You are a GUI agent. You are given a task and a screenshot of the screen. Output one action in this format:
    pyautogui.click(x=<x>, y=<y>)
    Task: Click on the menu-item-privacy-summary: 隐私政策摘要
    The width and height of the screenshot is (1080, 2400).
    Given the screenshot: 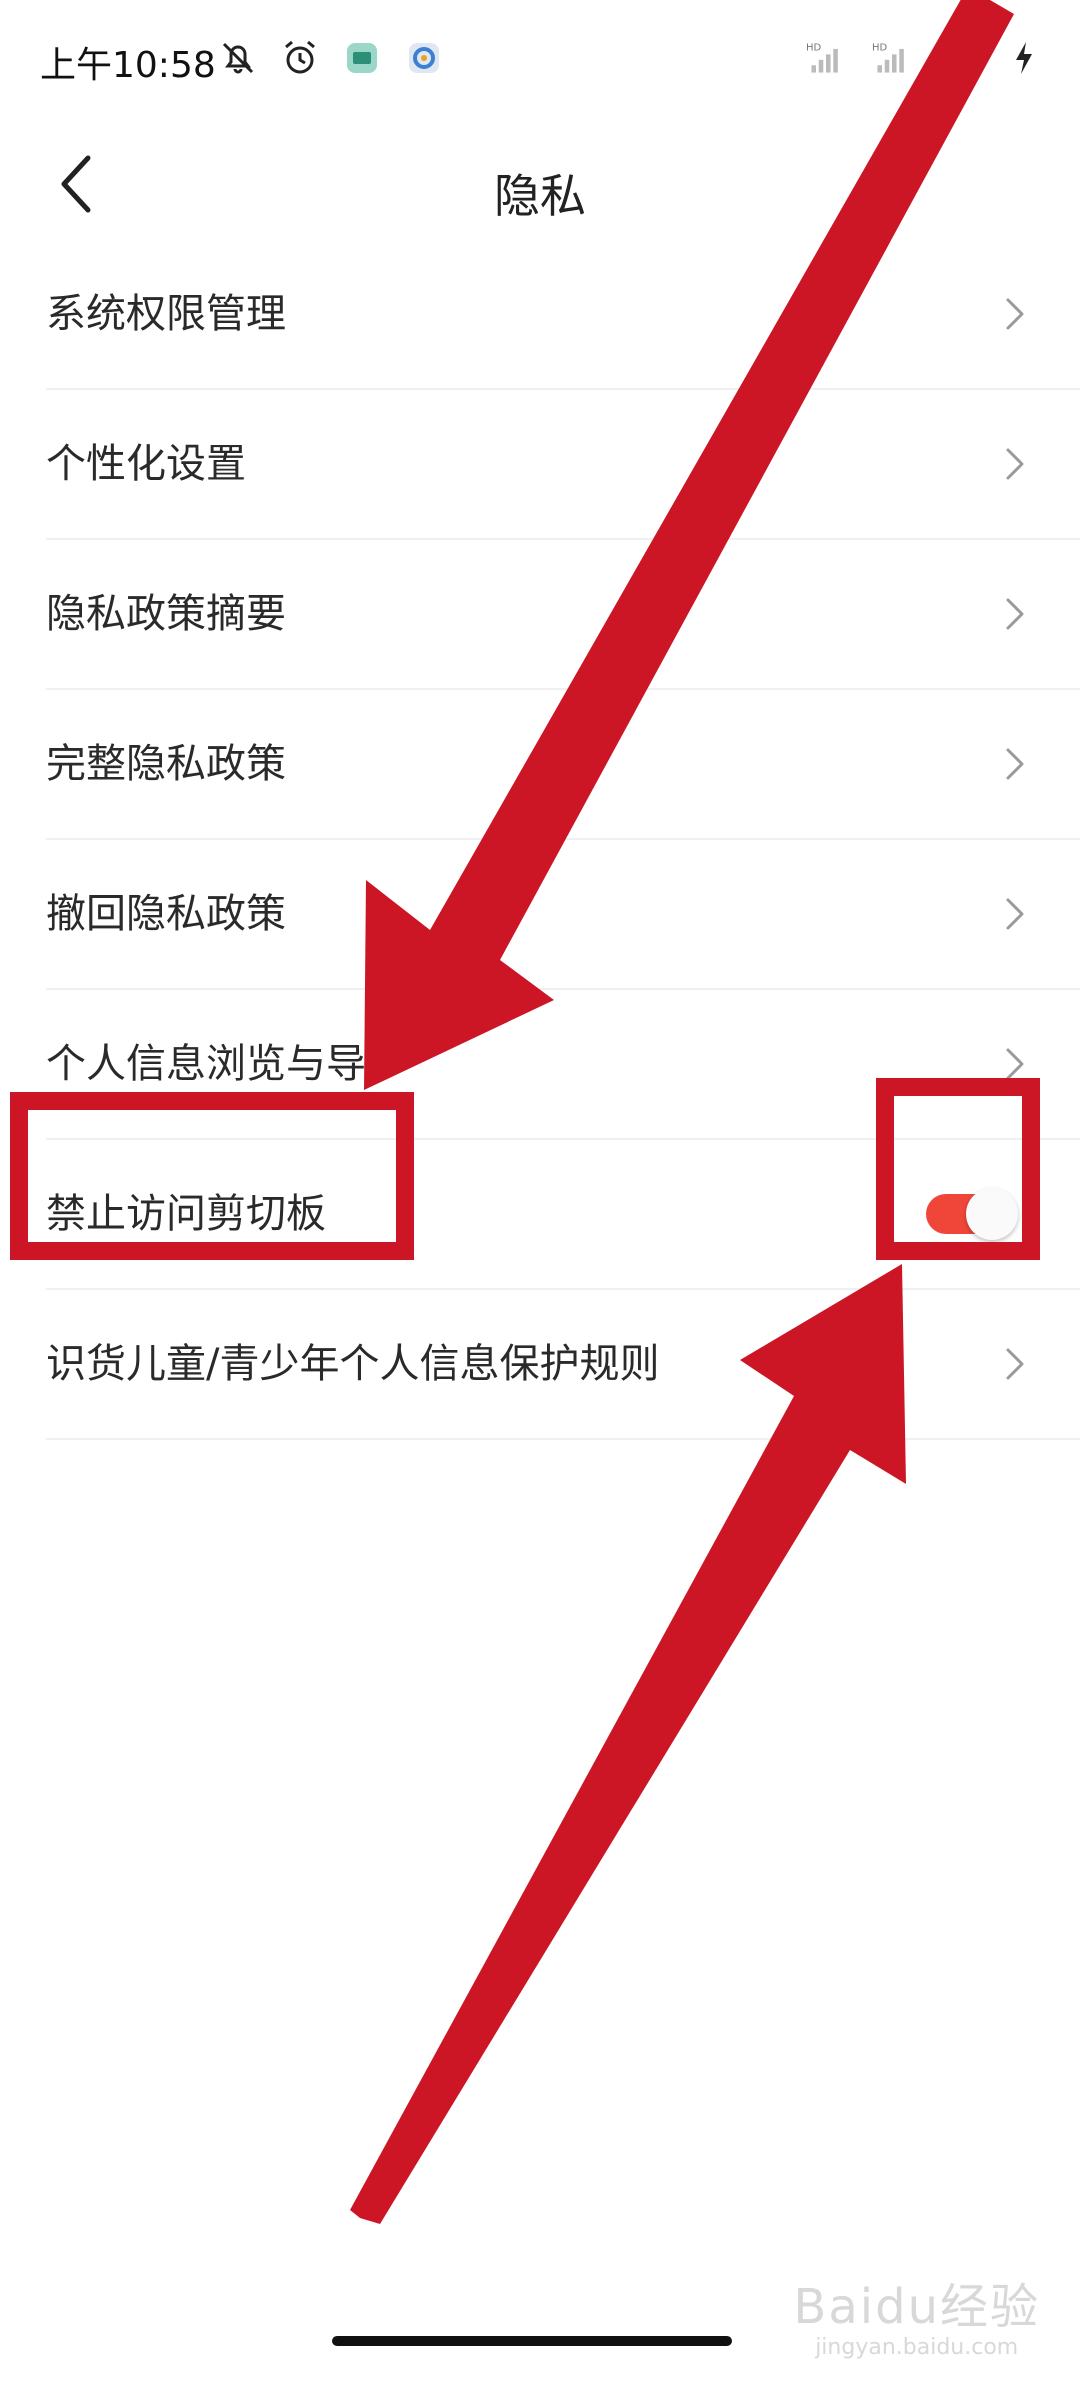 What is the action you would take?
    pyautogui.click(x=563, y=615)
    